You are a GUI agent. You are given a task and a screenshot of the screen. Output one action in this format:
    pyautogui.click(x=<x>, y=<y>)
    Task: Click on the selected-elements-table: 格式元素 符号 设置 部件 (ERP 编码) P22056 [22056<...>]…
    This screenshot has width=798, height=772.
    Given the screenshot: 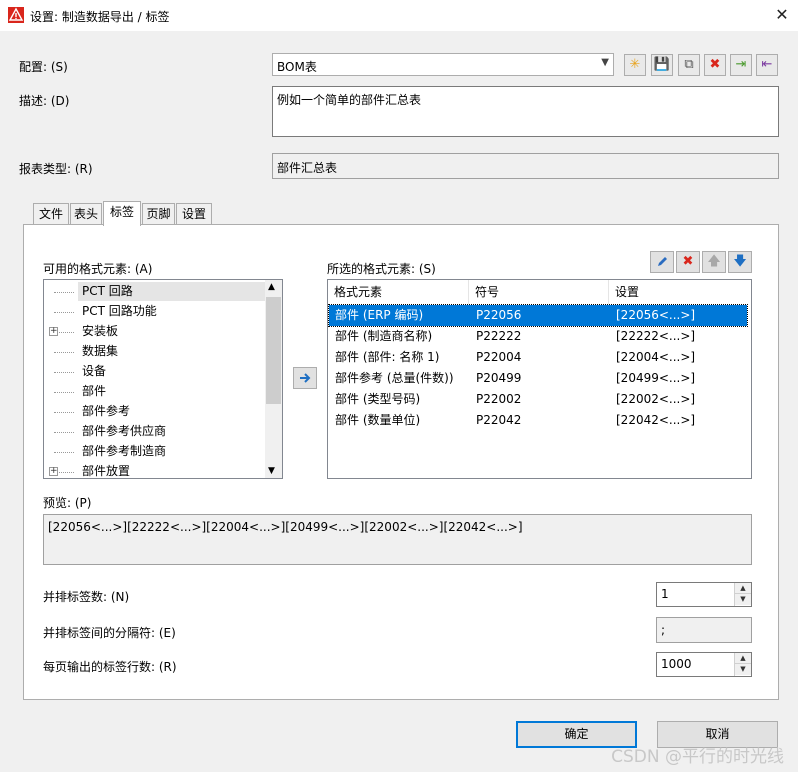 What is the action you would take?
    pyautogui.click(x=539, y=379)
    